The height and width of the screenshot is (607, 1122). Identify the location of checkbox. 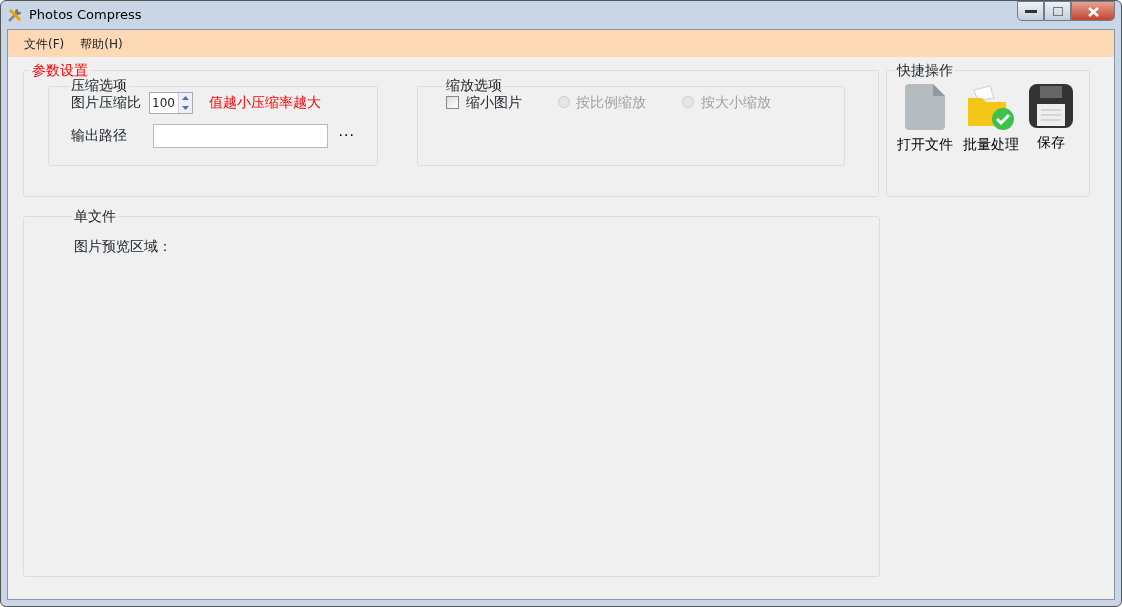
(452, 102).